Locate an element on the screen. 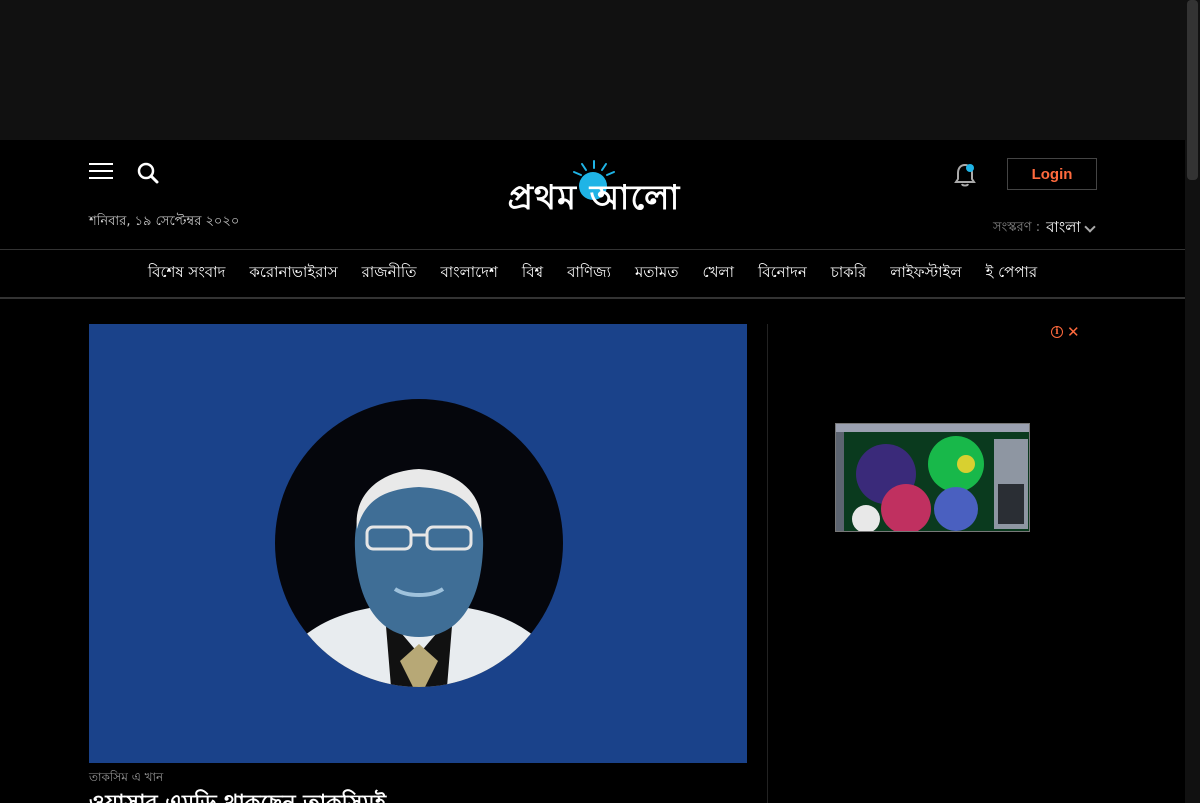  nav-item-epaper: ই পেপার is located at coordinates (1012, 273).